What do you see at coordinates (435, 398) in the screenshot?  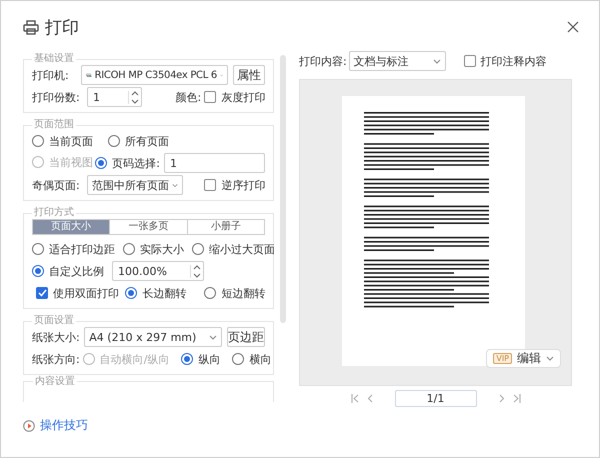 I see `page-number-field: 1/1` at bounding box center [435, 398].